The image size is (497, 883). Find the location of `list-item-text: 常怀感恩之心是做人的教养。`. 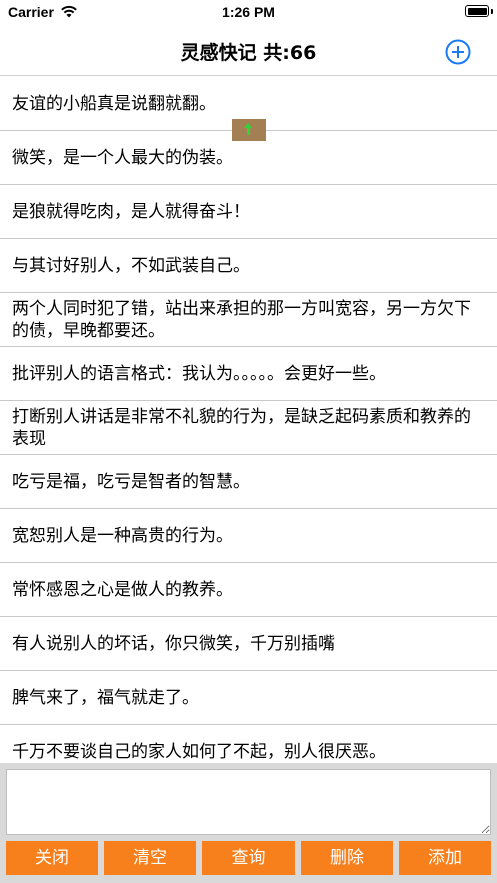

list-item-text: 常怀感恩之心是做人的教养。 is located at coordinates (122, 589).